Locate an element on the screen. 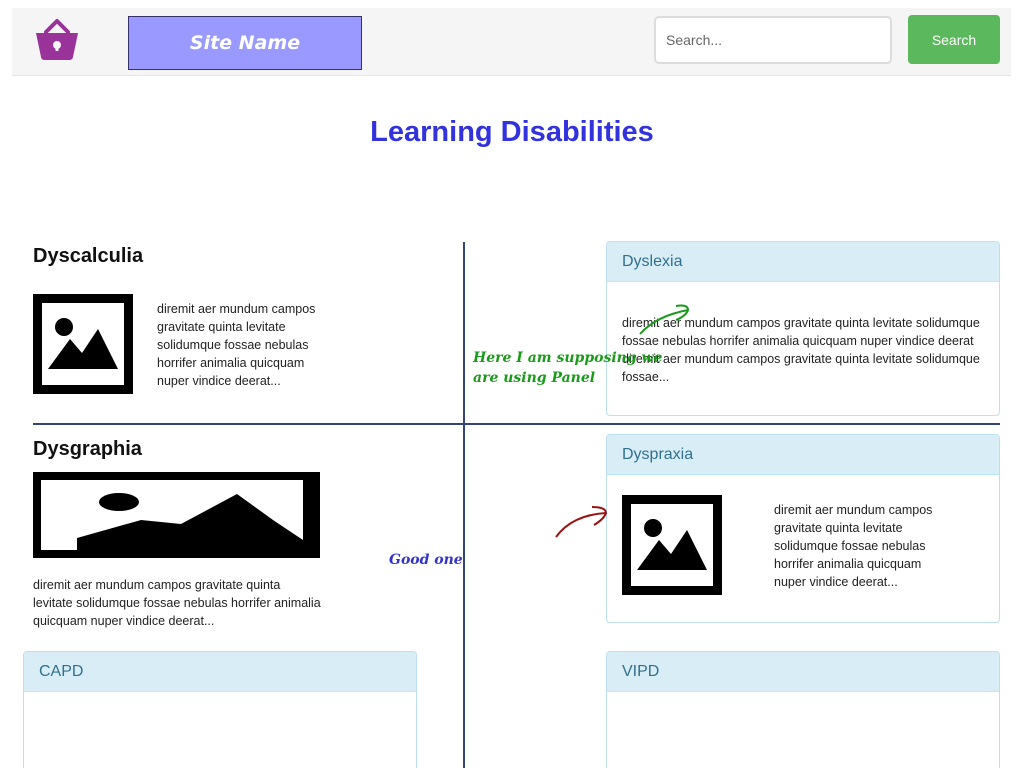 The image size is (1024, 768). dyscalculia-heading: Dyscalculia is located at coordinates (88, 256).